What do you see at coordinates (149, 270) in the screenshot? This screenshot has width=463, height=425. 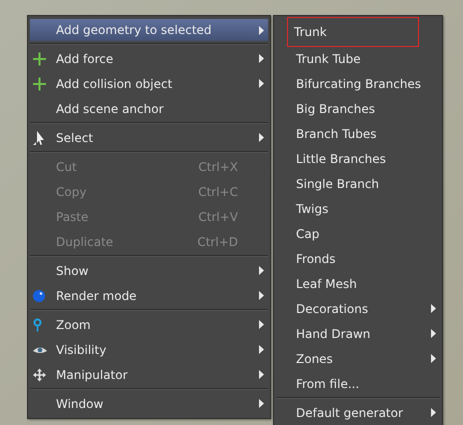 I see `menu-item: Show` at bounding box center [149, 270].